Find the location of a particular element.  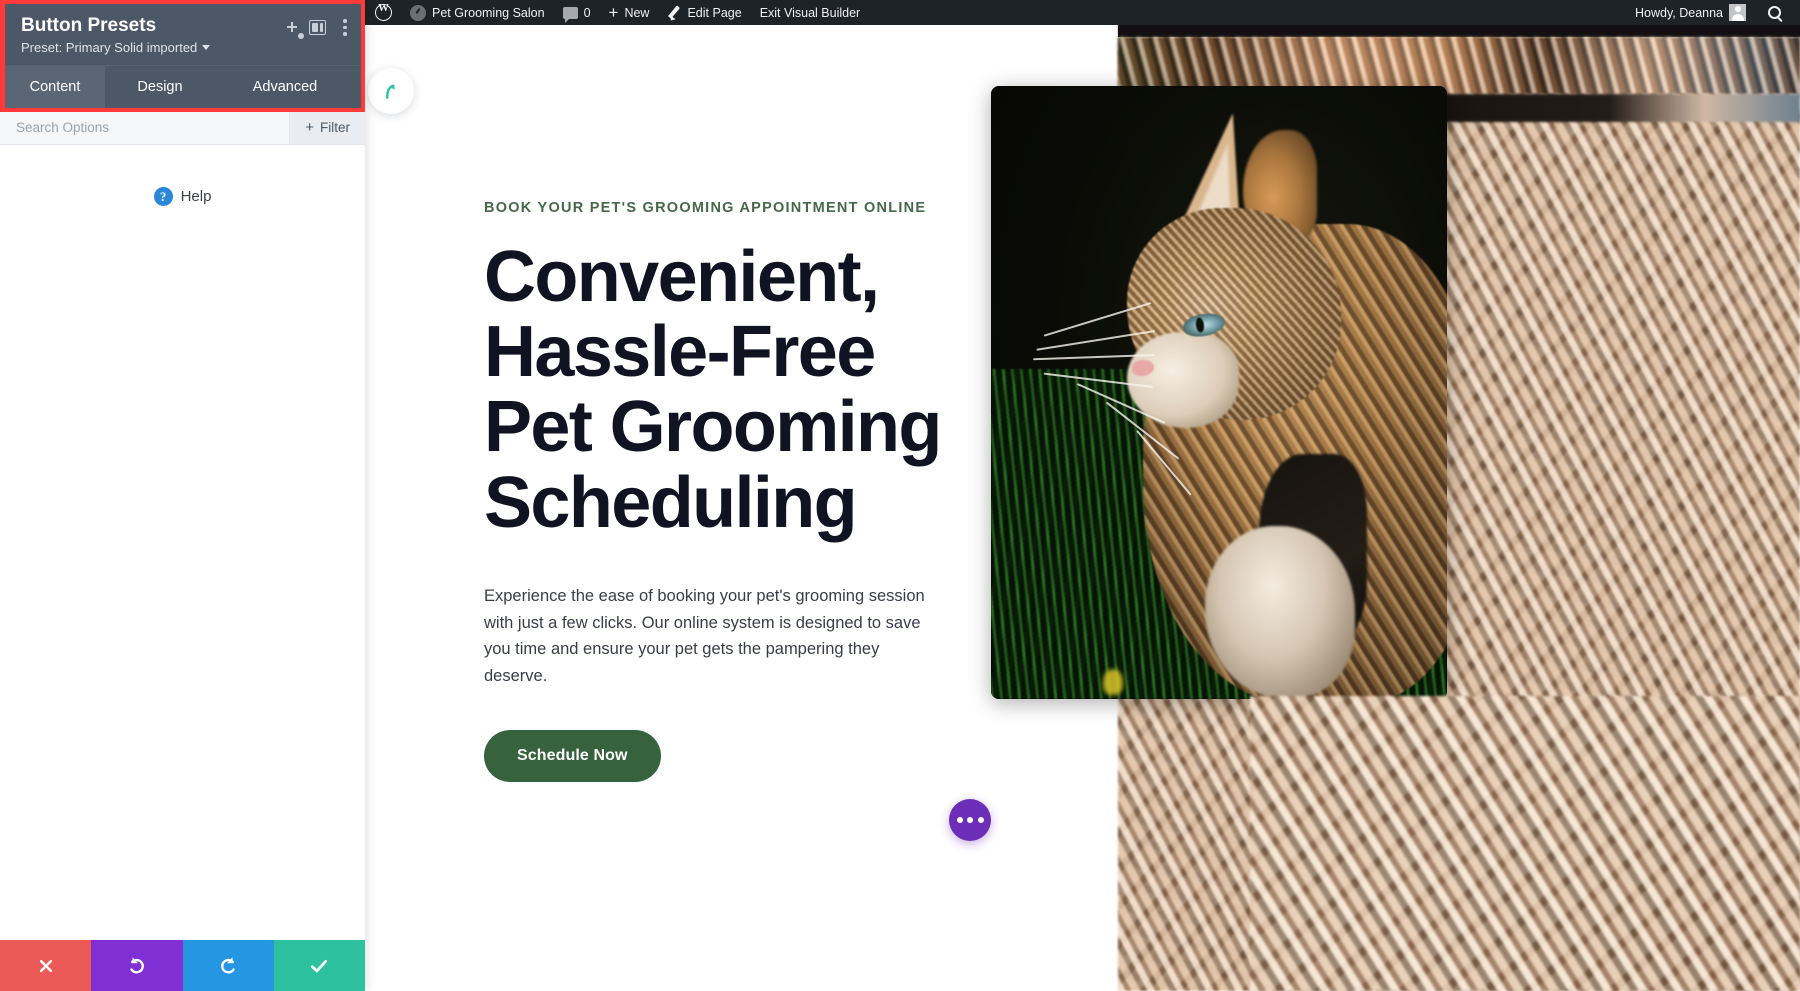

close-icon is located at coordinates (45, 965).